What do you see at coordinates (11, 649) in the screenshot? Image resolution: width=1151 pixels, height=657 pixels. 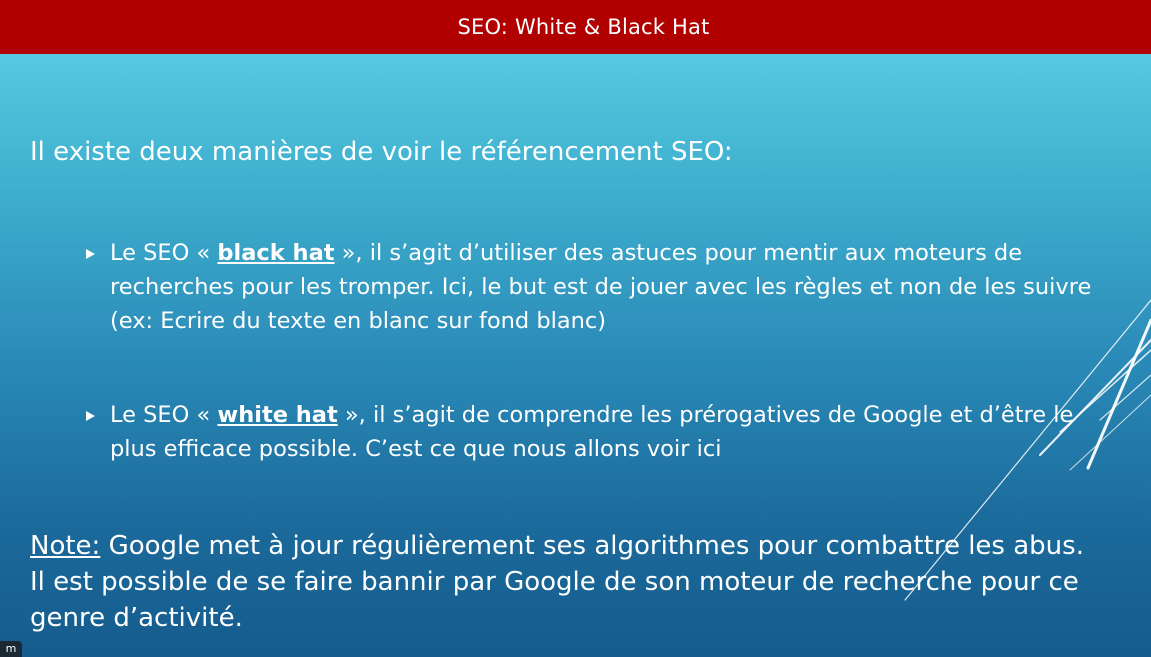 I see `corner-badge: m` at bounding box center [11, 649].